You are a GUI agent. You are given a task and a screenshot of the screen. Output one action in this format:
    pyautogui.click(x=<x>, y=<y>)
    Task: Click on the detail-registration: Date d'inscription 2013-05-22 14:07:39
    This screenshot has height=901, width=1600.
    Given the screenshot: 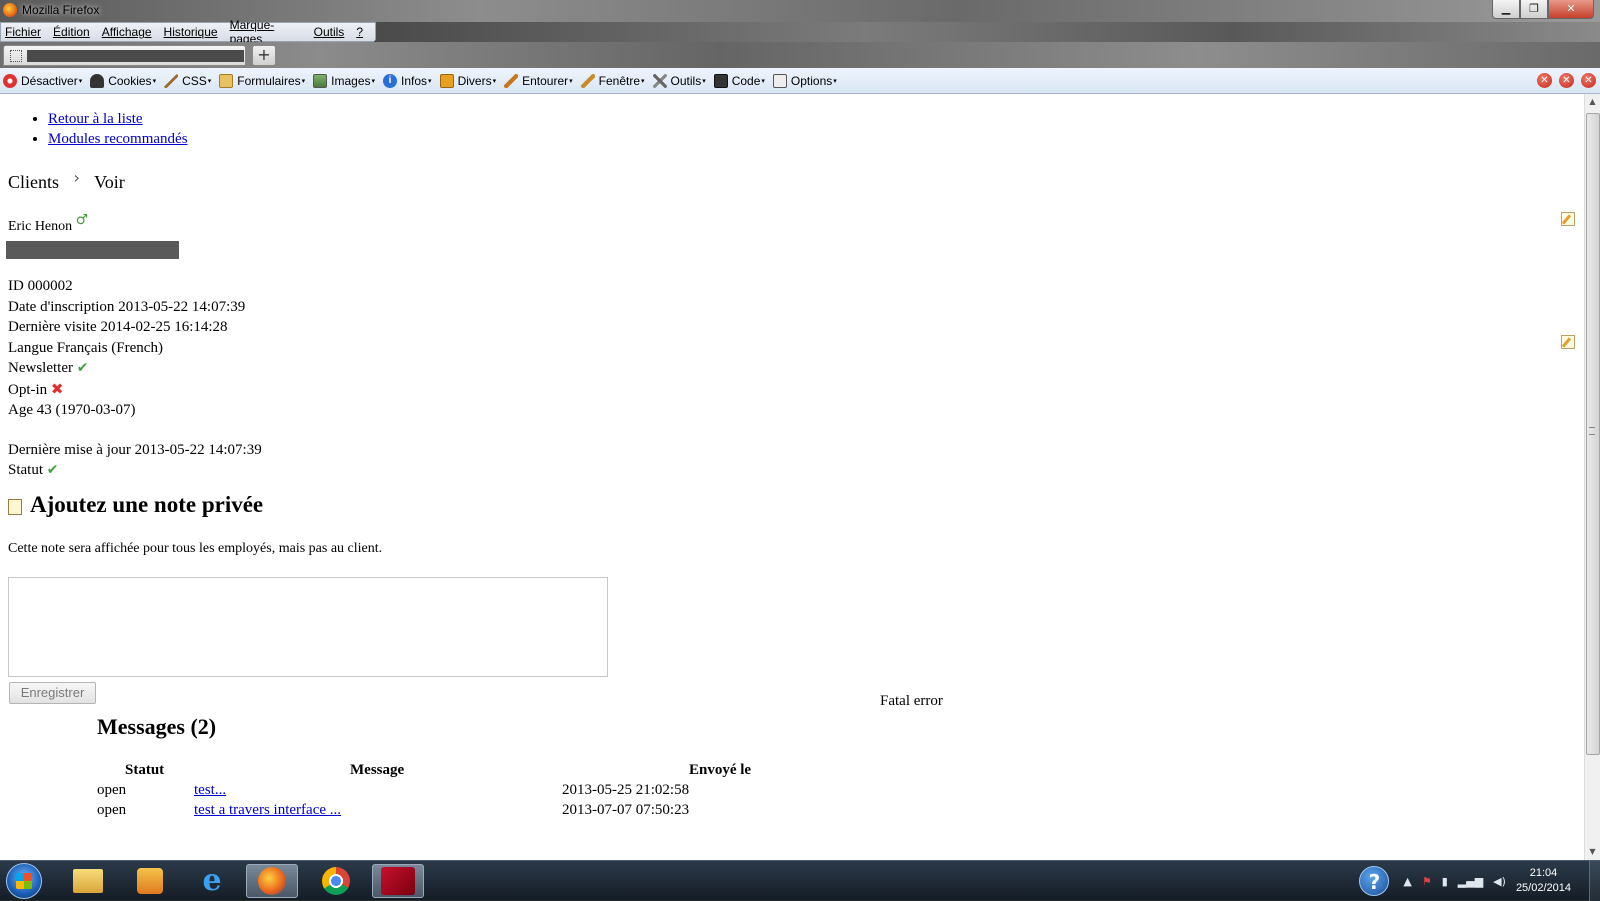 What is the action you would take?
    pyautogui.click(x=127, y=306)
    